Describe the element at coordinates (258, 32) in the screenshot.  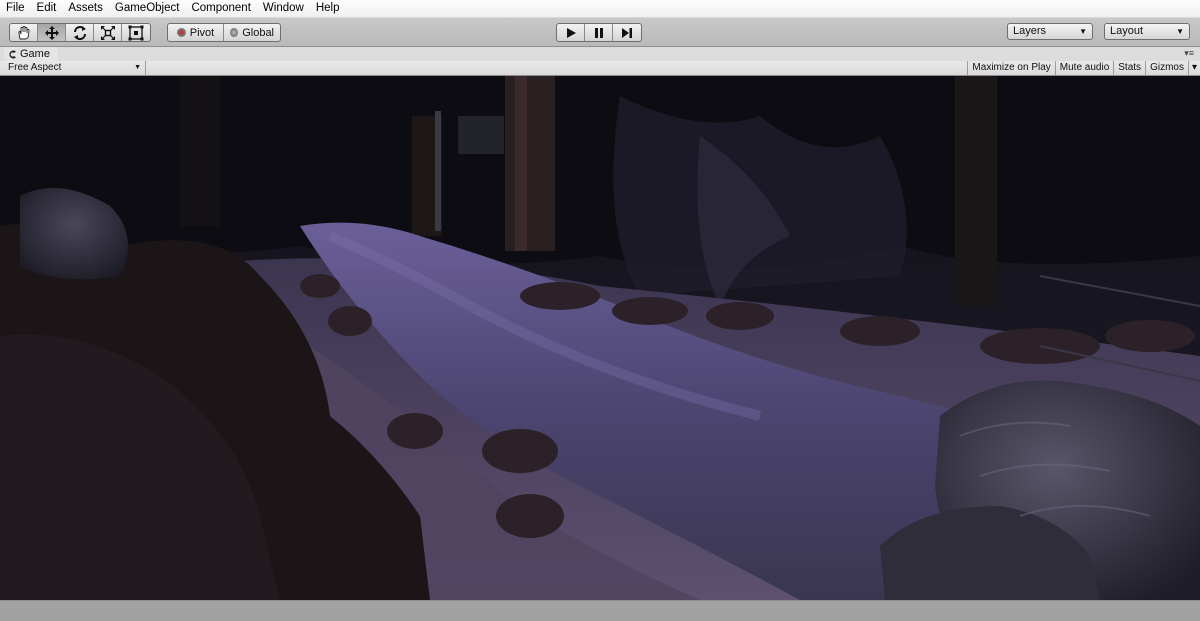
I see `global-label: Global` at that location.